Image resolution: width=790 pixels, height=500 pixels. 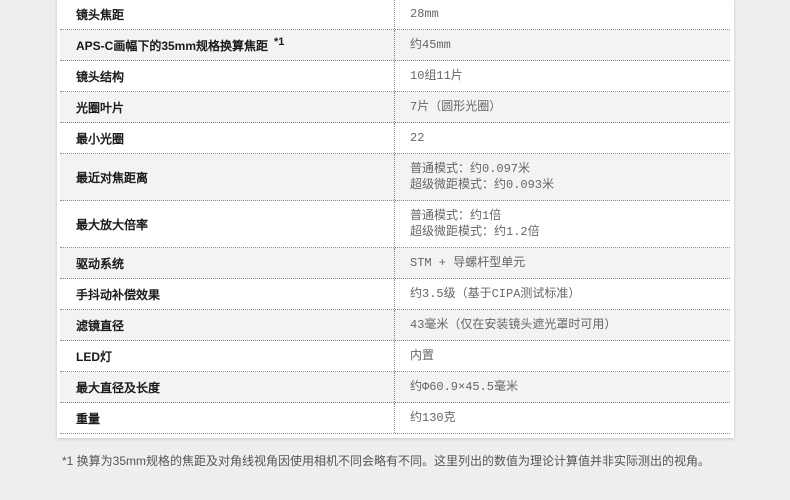 What do you see at coordinates (495, 294) in the screenshot?
I see `spec-value: 约3.5级（基于CIPA测试标准）` at bounding box center [495, 294].